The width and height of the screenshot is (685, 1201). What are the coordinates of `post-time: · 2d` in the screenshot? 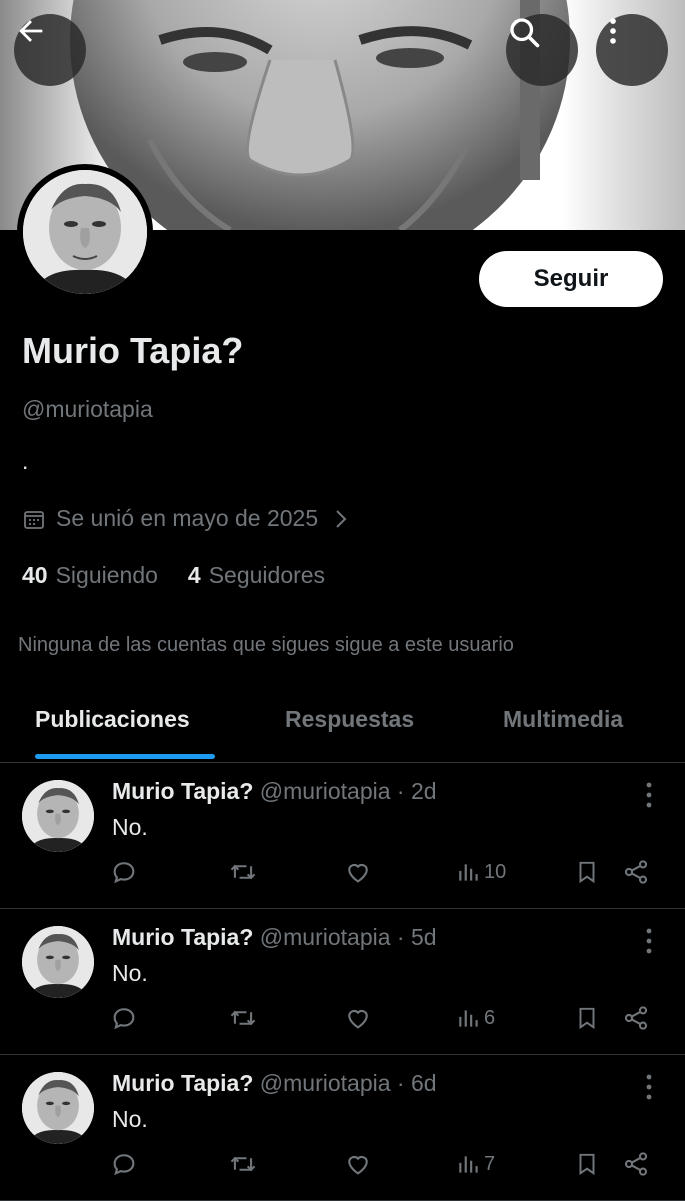 It's located at (416, 791).